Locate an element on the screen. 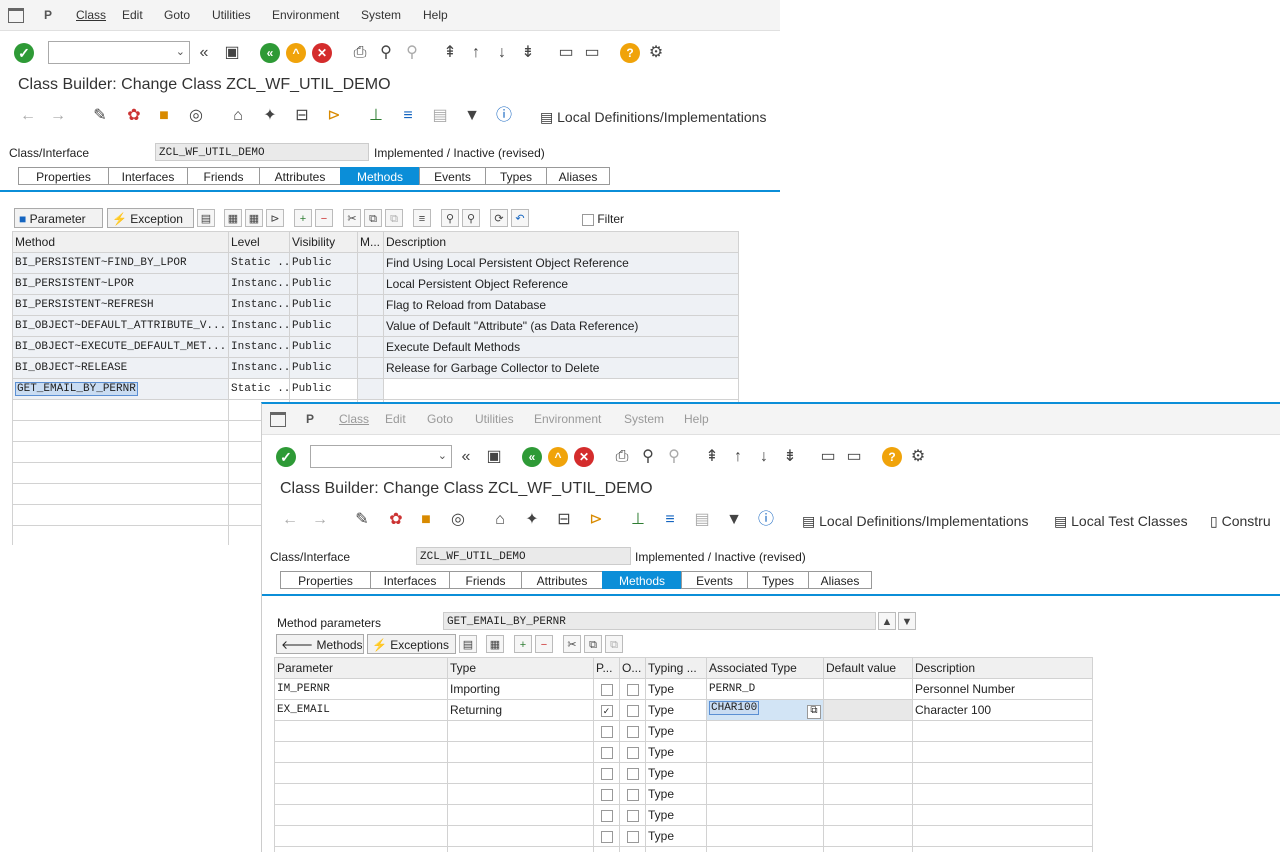 The height and width of the screenshot is (852, 1280). tab-aliases: Aliases is located at coordinates (840, 580).